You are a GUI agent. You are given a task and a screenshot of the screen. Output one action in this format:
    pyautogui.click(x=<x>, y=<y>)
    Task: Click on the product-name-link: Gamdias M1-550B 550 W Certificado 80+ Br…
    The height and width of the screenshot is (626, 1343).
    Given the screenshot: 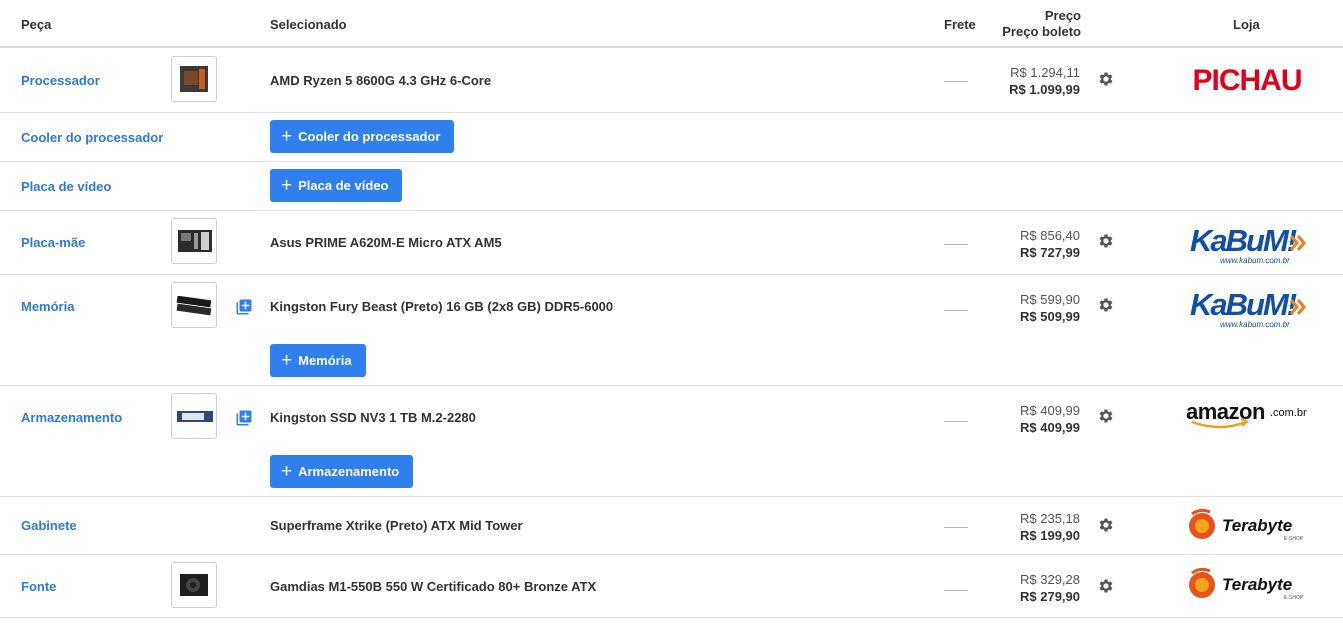 What is the action you would take?
    pyautogui.click(x=433, y=586)
    